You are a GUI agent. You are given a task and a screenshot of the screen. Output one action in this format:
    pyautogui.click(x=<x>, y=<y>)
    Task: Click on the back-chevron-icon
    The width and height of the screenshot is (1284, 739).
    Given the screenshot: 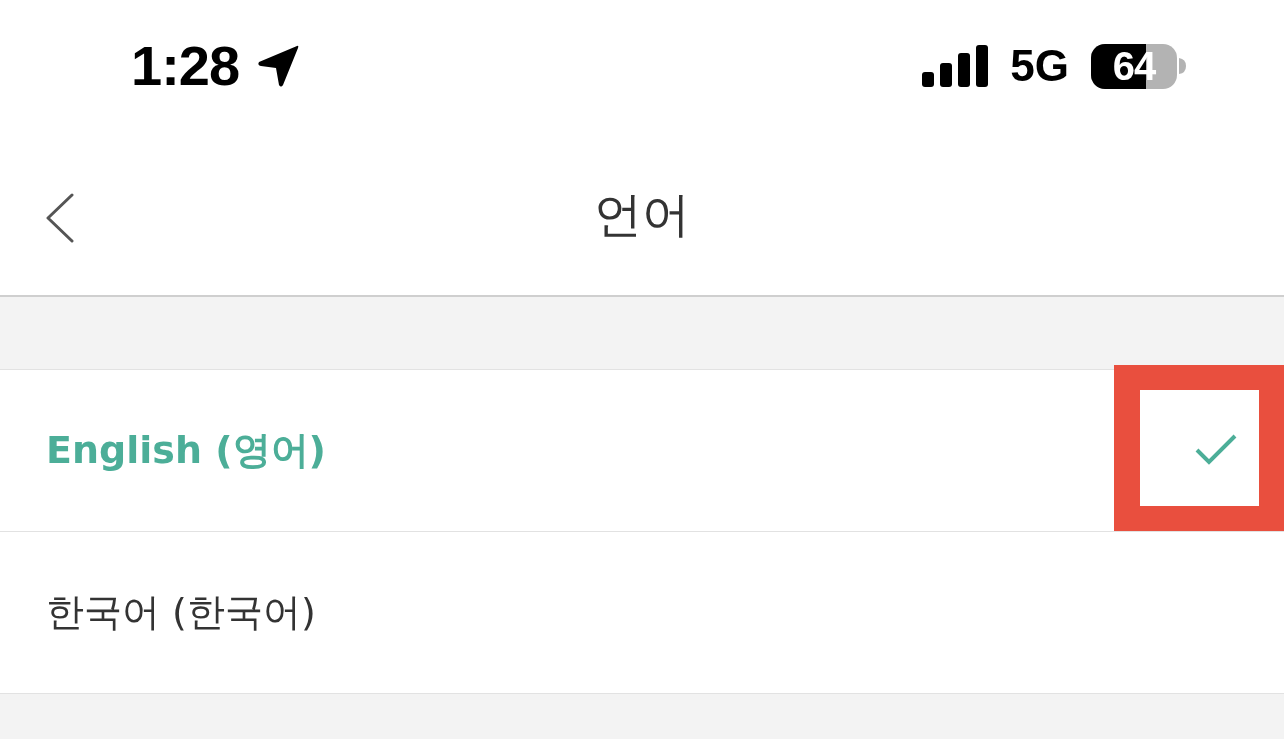 What is the action you would take?
    pyautogui.click(x=60, y=218)
    